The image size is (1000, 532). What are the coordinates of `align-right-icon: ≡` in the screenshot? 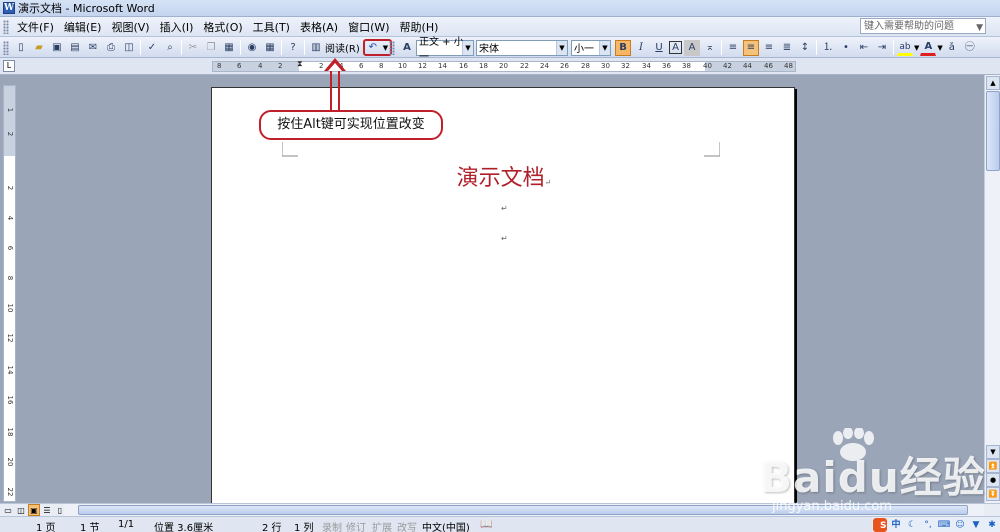 It's located at (769, 48).